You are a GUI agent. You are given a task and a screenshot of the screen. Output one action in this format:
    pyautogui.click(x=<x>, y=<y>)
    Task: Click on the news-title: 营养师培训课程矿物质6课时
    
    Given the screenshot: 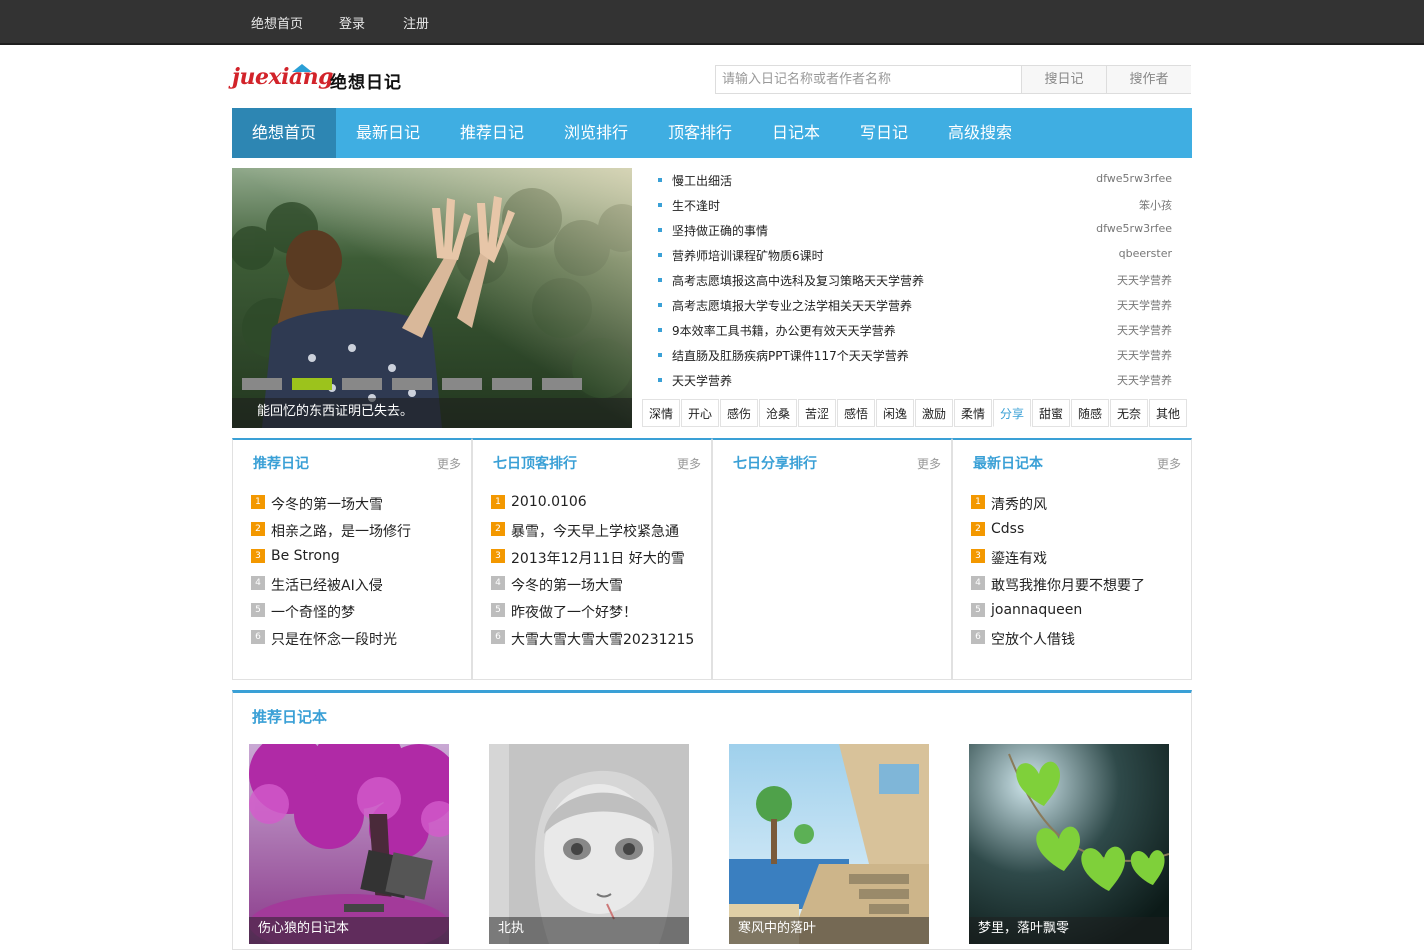 What is the action you would take?
    pyautogui.click(x=748, y=255)
    